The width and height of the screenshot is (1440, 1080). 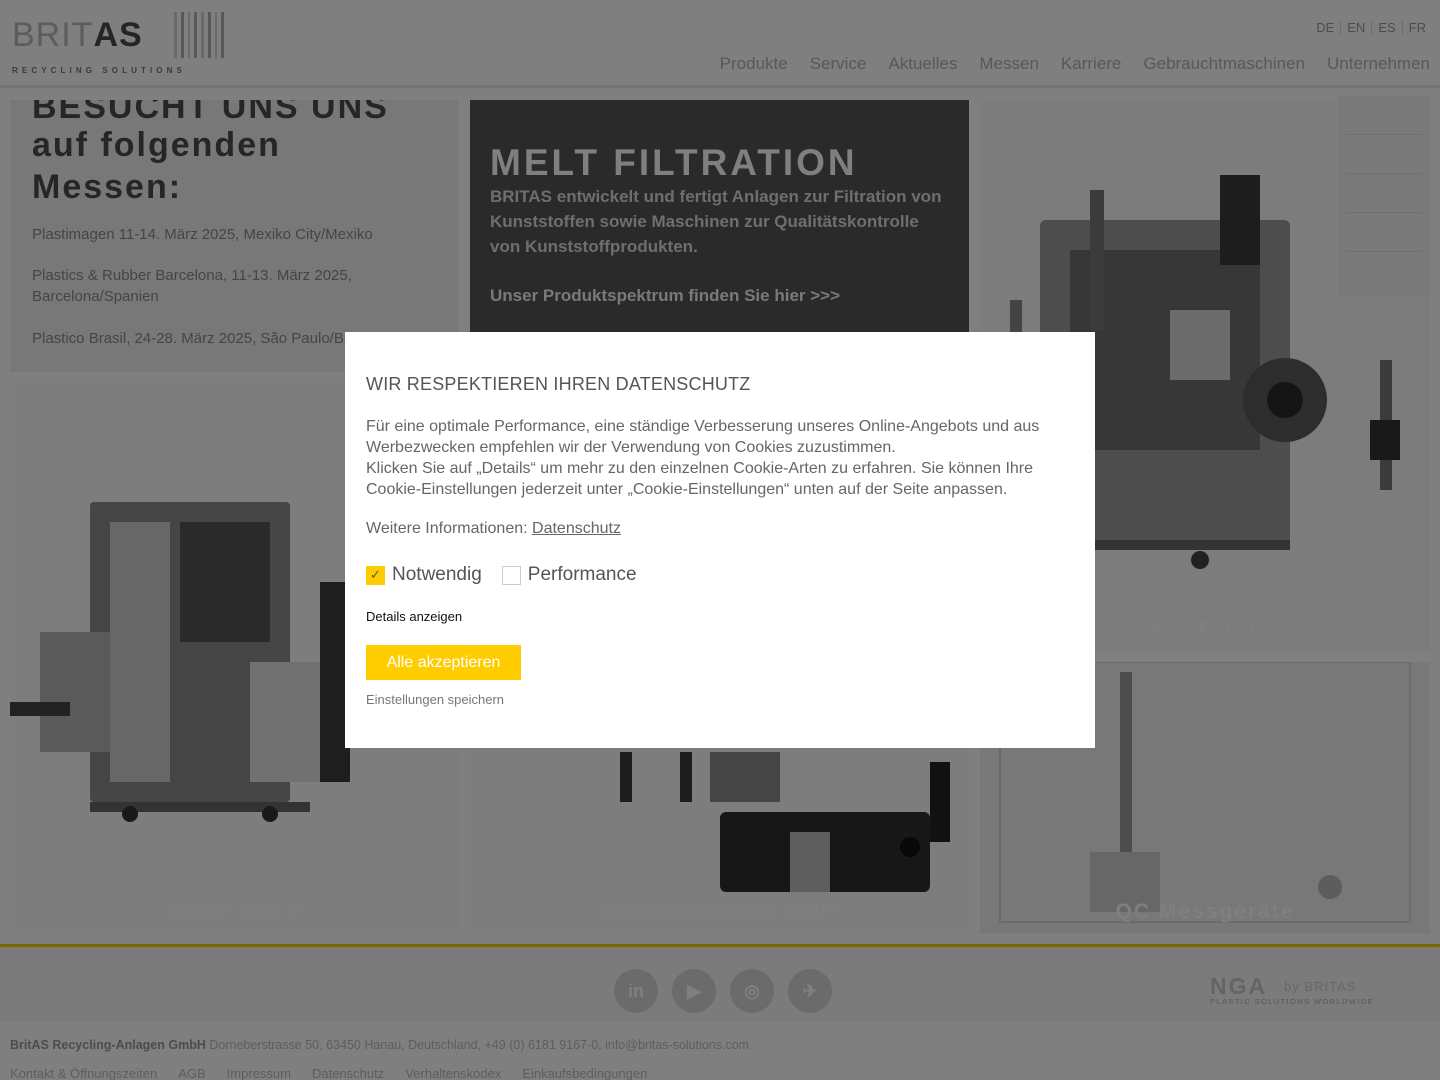 What do you see at coordinates (437, 574) in the screenshot?
I see `label-notwendig: Notwendig` at bounding box center [437, 574].